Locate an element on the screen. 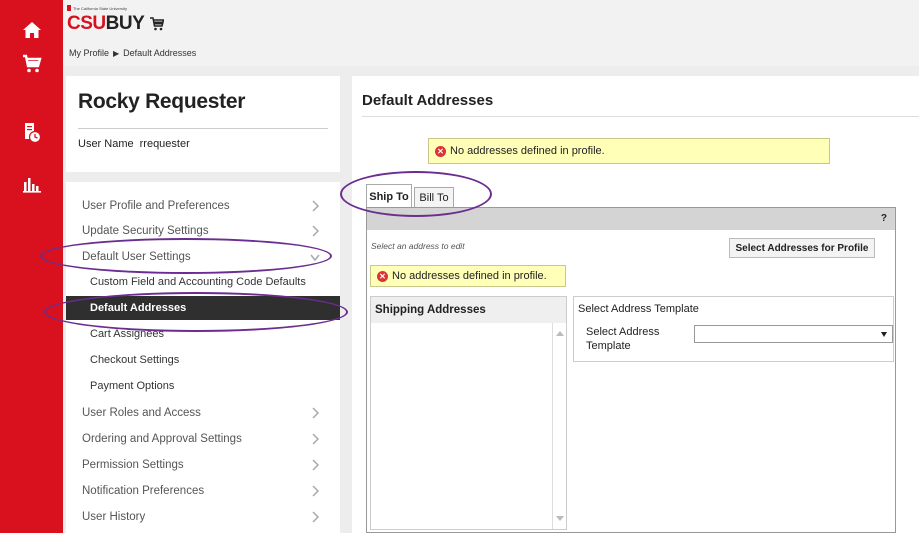  menu-user-profile-and-preferences: User Profile and Preferences is located at coordinates (203, 206).